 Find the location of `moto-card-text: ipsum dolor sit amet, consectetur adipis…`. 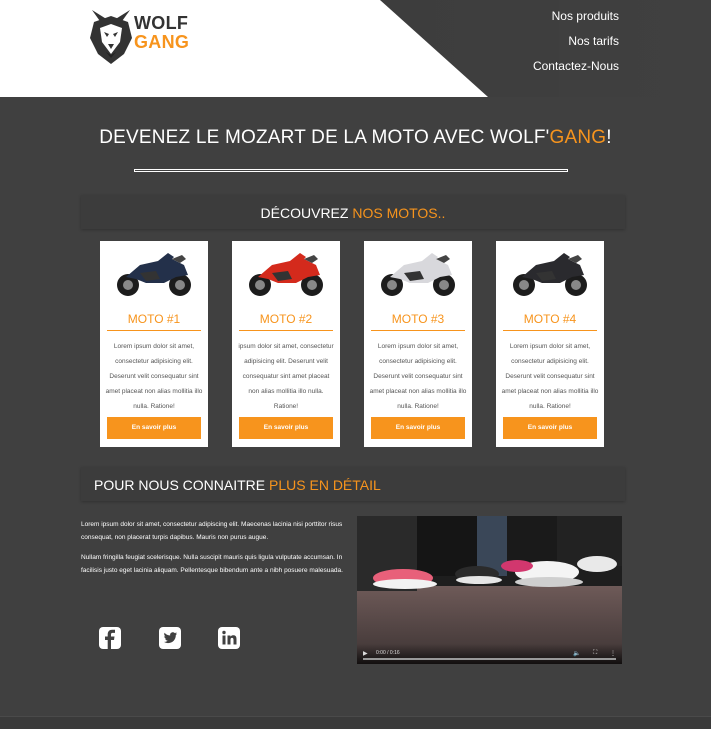

moto-card-text: ipsum dolor sit amet, consectetur adipis… is located at coordinates (286, 376).